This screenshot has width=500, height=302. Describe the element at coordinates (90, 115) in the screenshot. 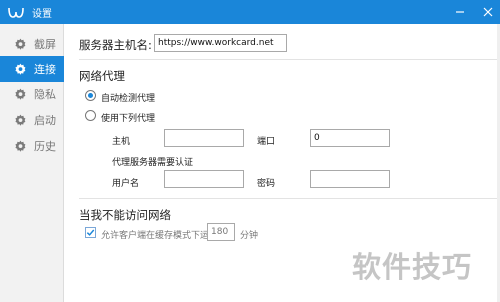

I see `manual-proxy-radio` at that location.